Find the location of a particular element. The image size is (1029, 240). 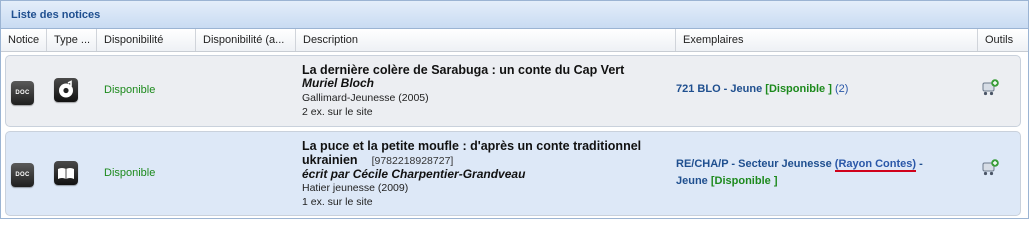

copies-on-site: 1 ex. sur le site is located at coordinates (337, 202).